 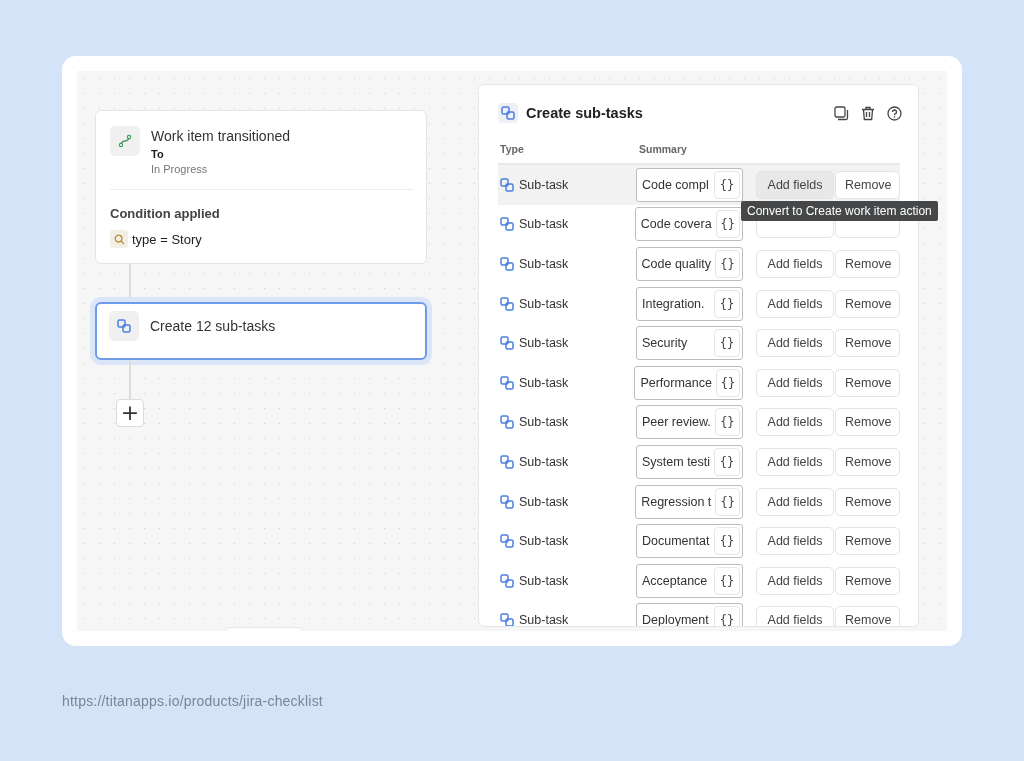 I want to click on summary-field: Regression t {}, so click(x=689, y=501).